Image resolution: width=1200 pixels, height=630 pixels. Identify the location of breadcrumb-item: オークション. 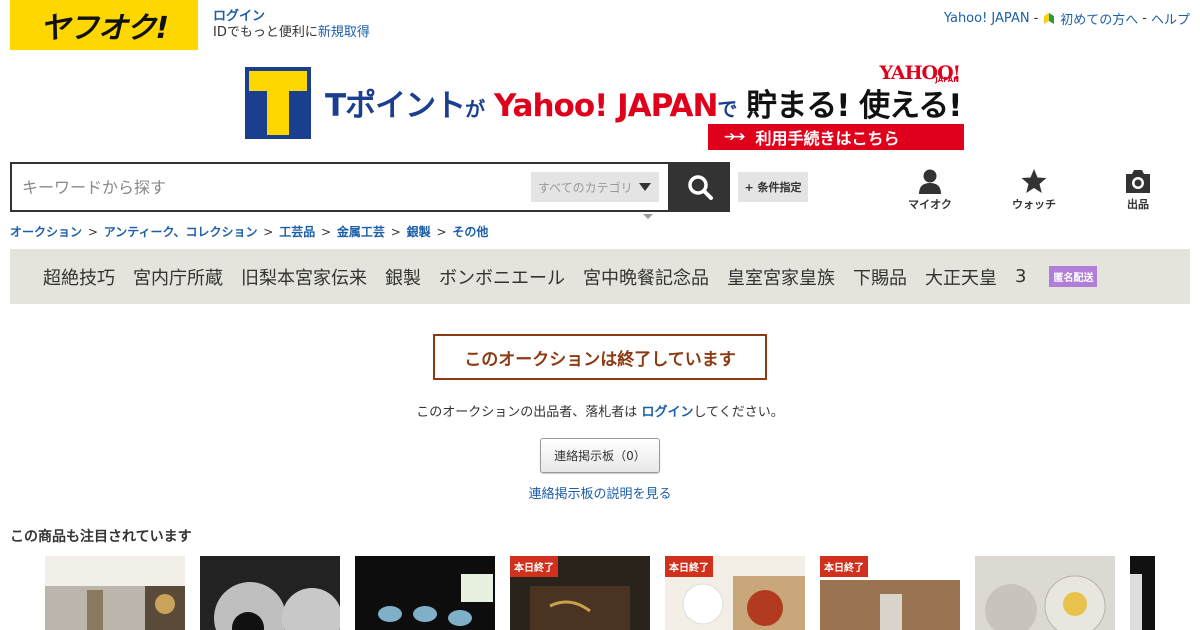
(46, 232).